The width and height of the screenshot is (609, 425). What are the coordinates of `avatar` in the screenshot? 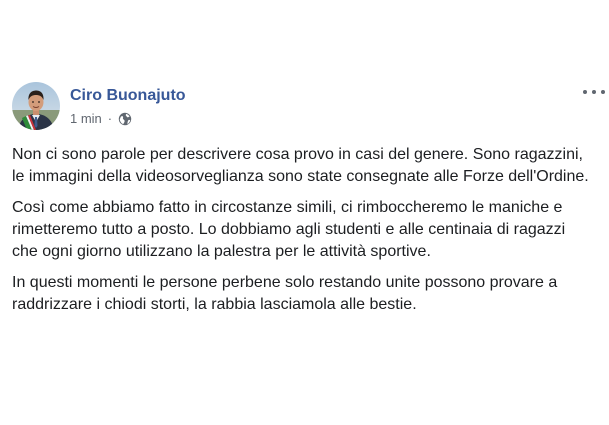 It's located at (36, 106).